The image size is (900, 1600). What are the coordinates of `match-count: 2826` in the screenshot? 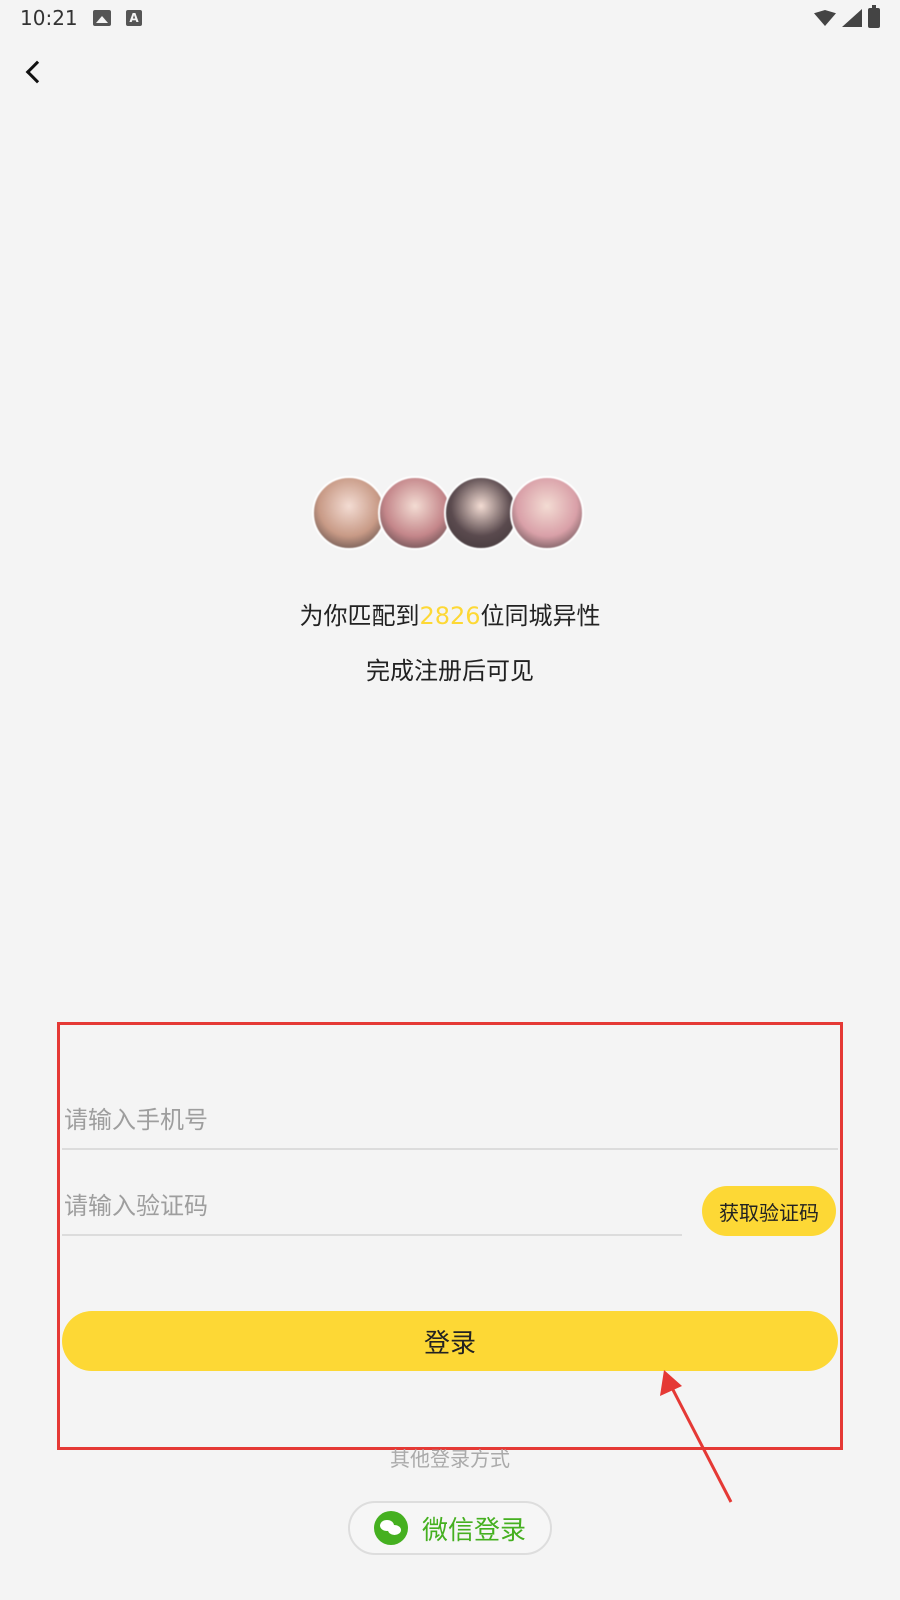 It's located at (450, 616).